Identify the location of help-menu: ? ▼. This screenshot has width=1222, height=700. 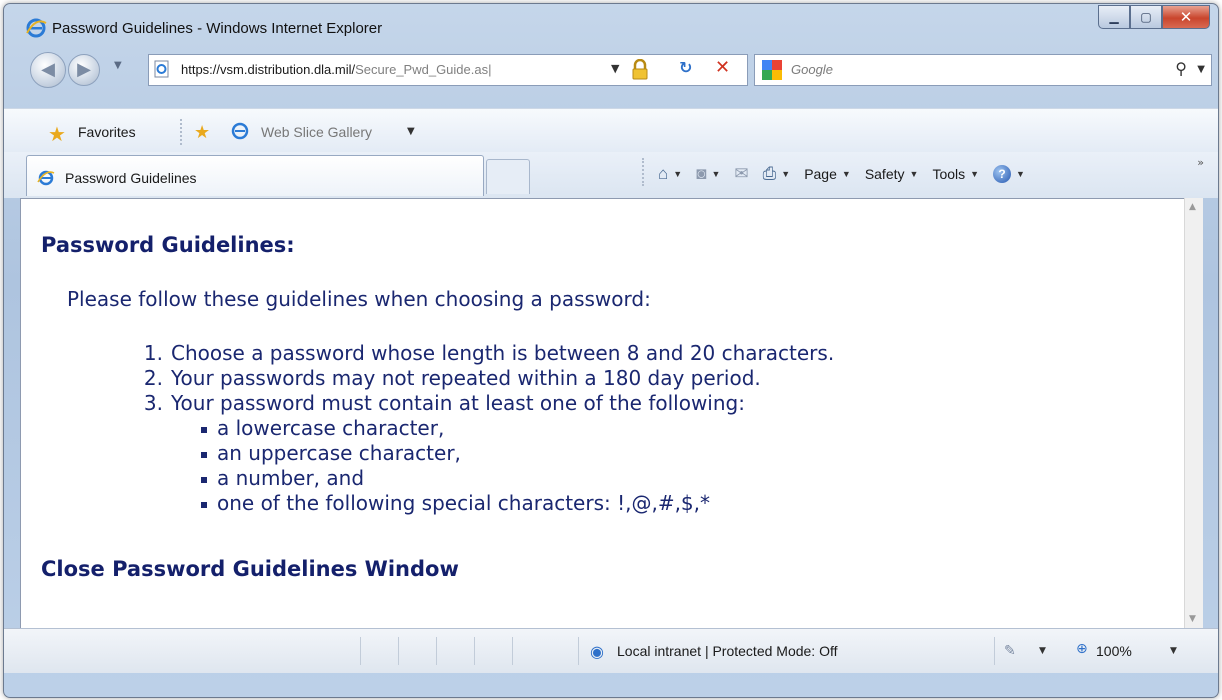
(1009, 174).